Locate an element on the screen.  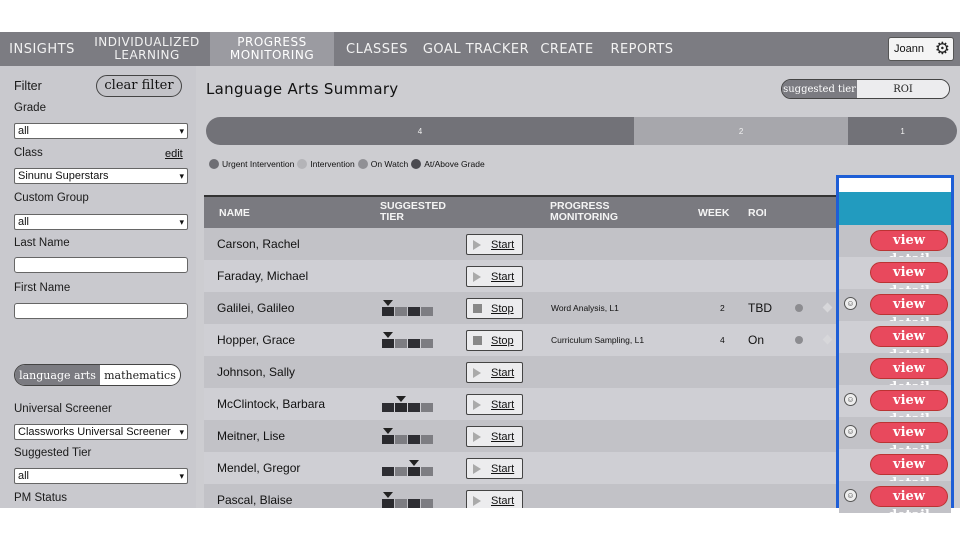
pm-action-label: Stop is located at coordinates (502, 341).